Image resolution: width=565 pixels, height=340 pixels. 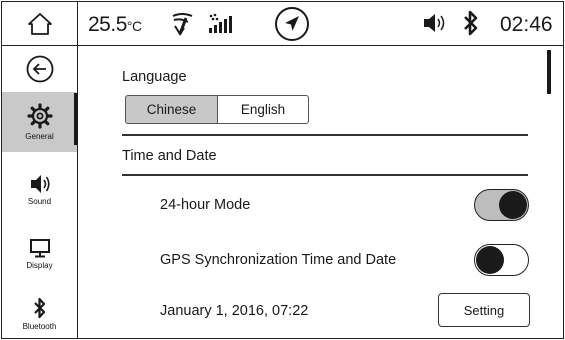 I want to click on speaker-icon, so click(x=40, y=184).